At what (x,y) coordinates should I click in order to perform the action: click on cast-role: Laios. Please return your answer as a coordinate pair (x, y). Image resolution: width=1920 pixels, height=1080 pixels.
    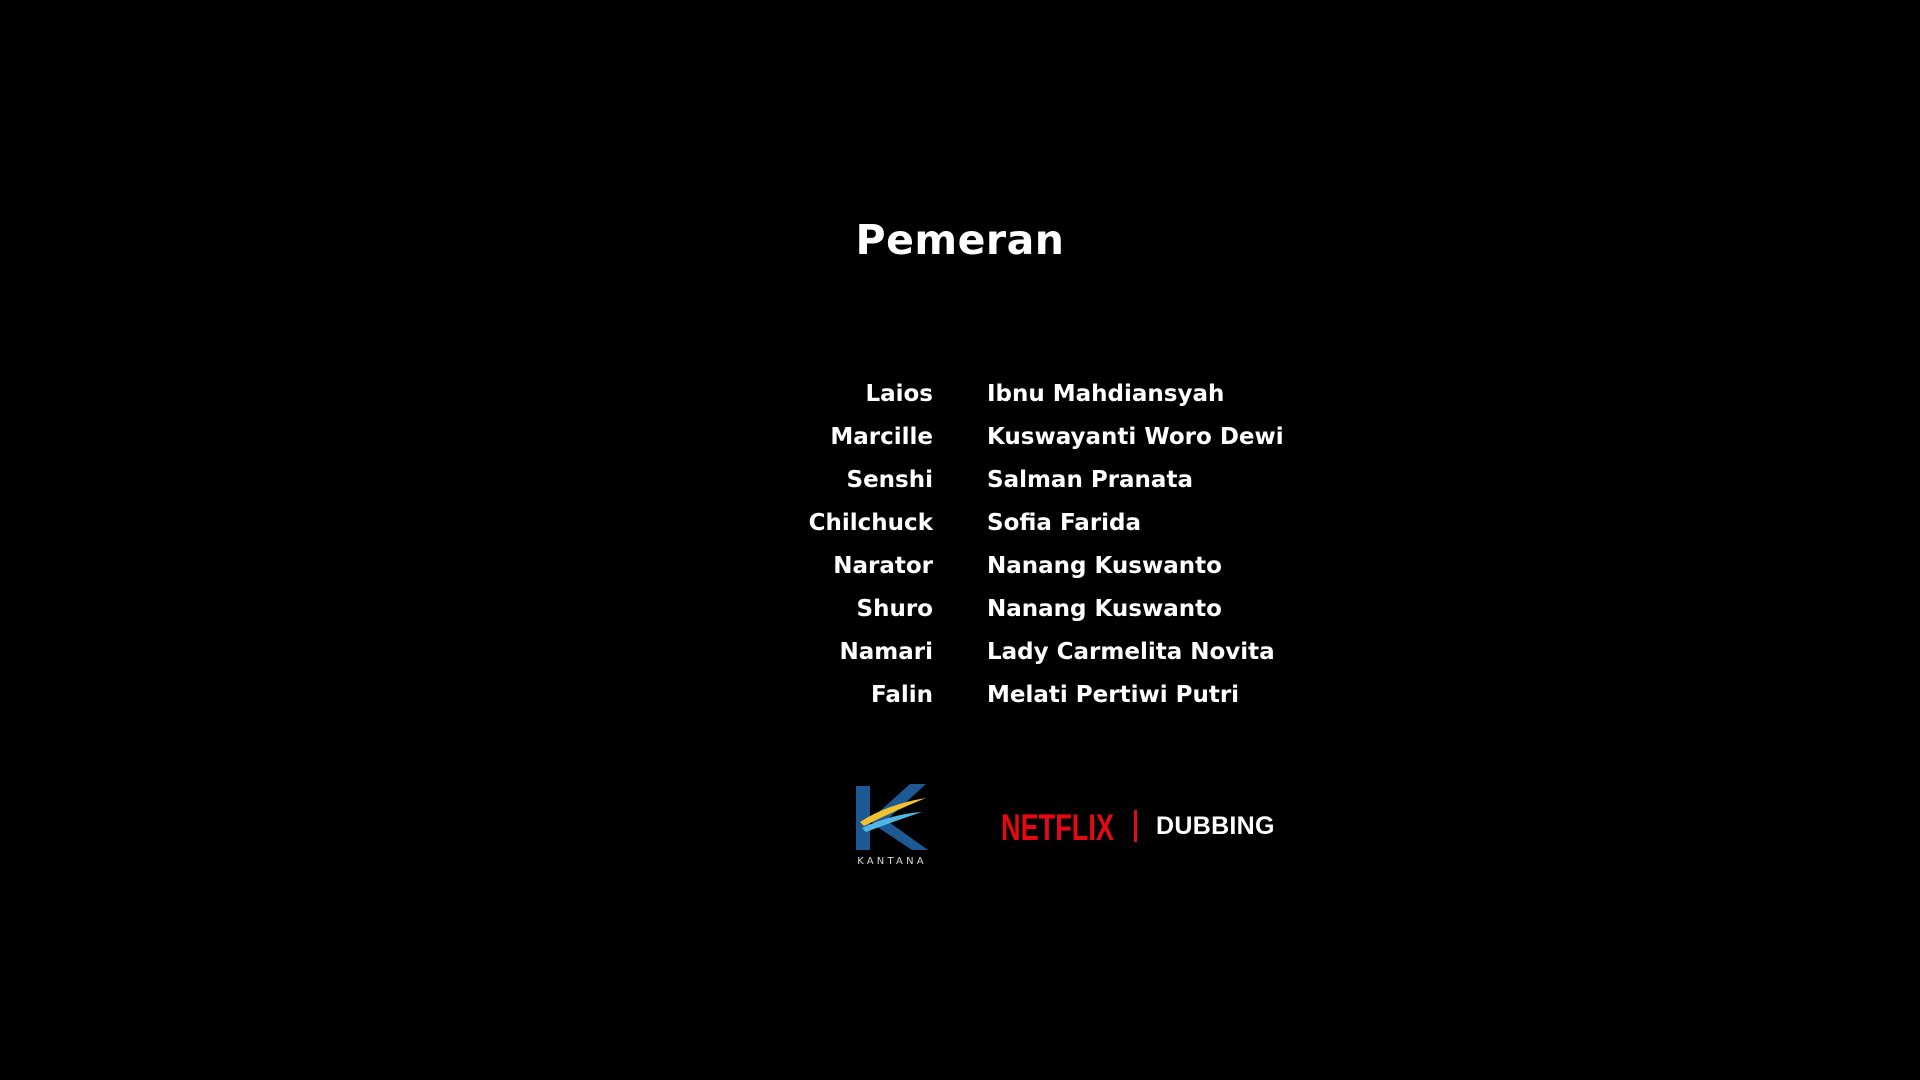
    Looking at the image, I should click on (899, 394).